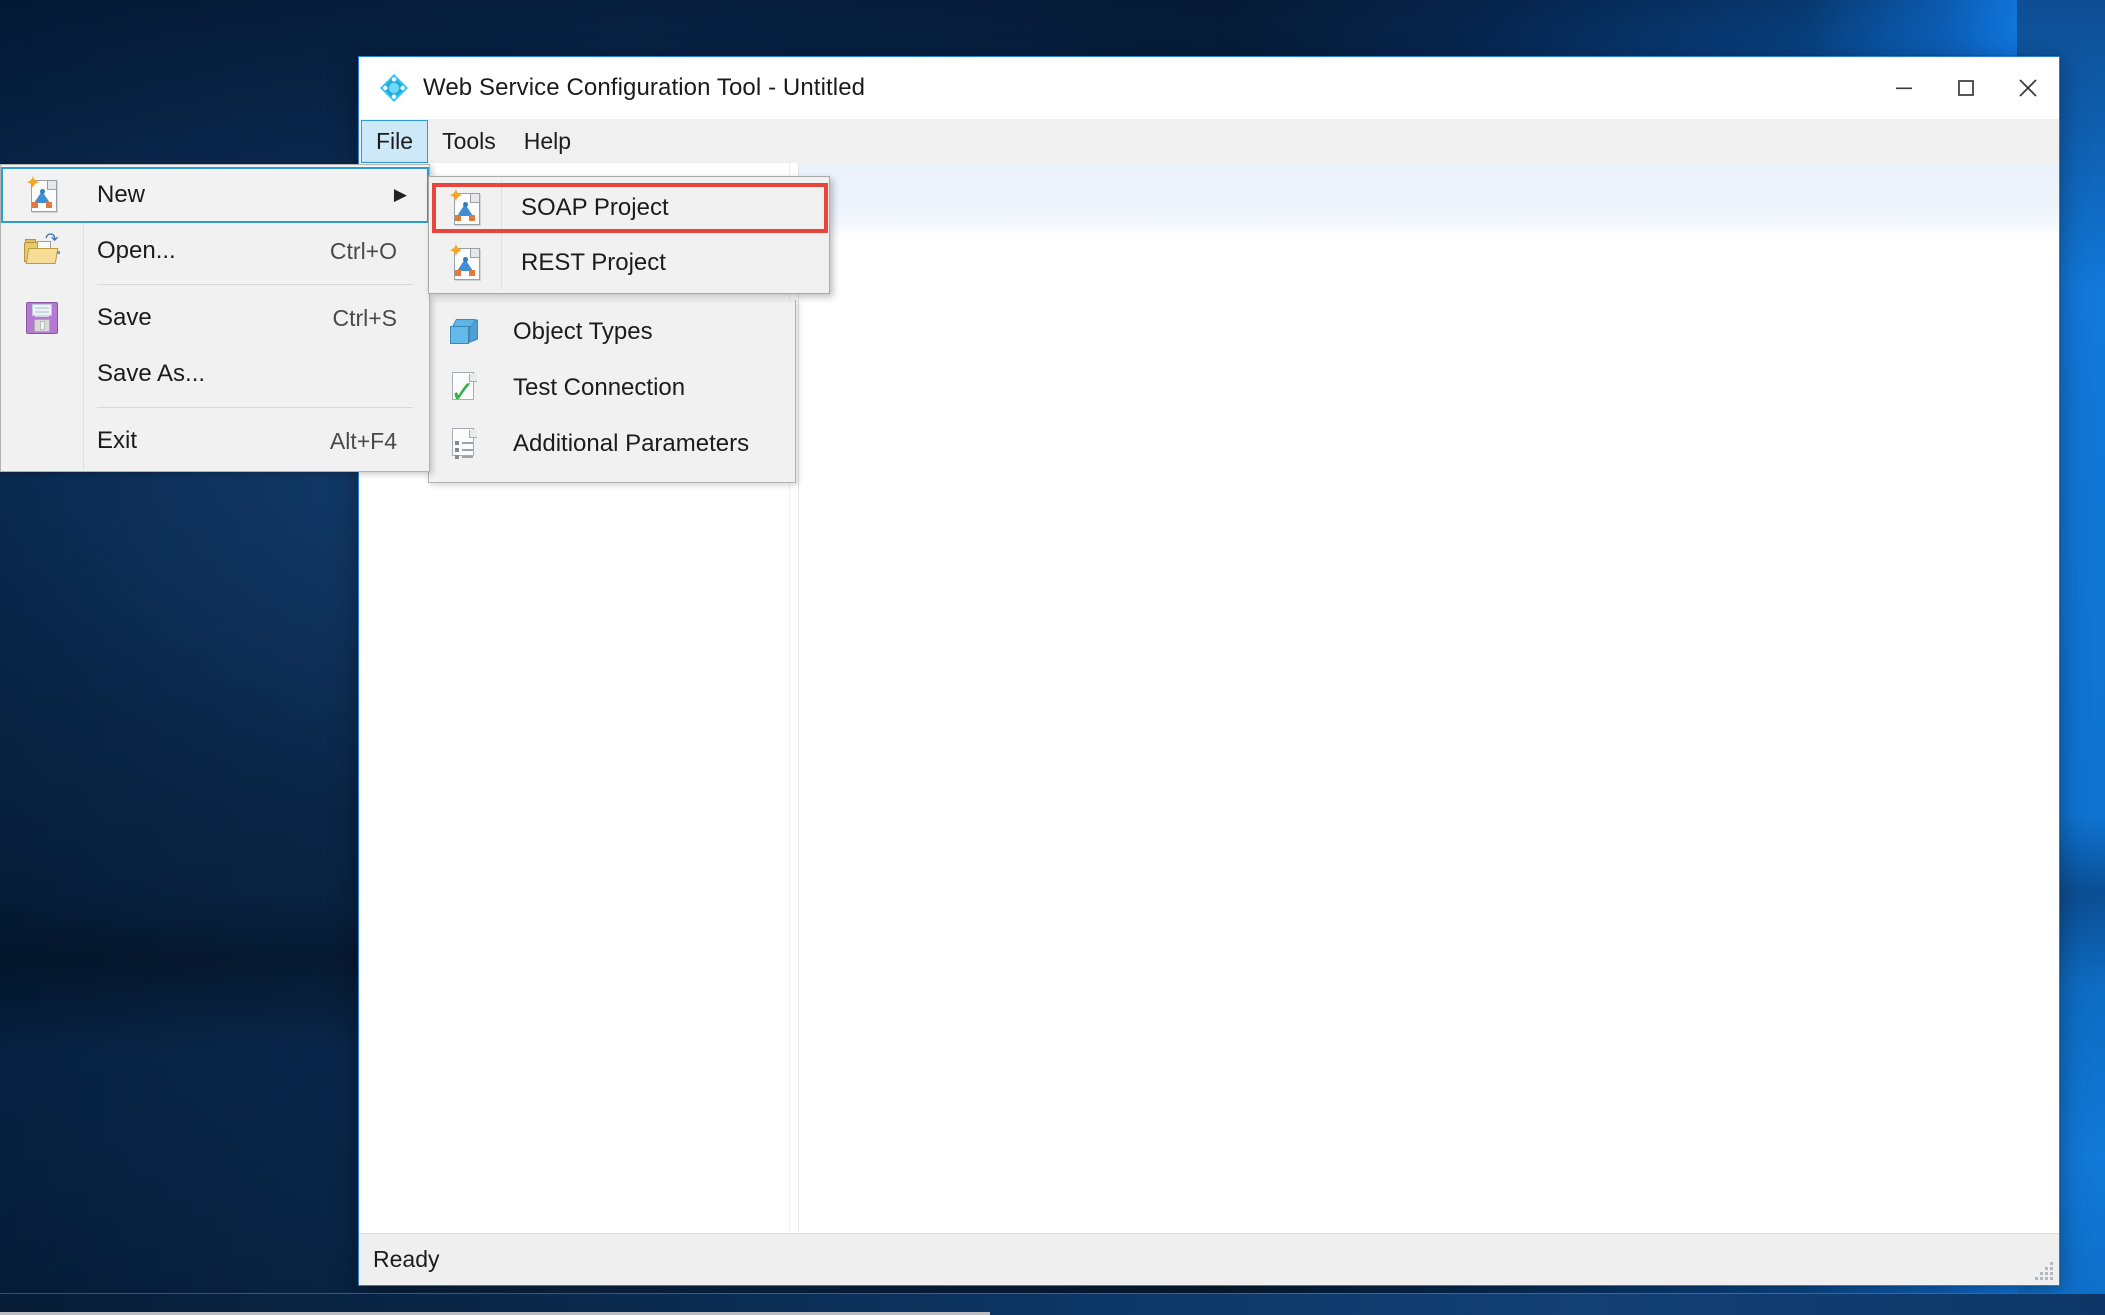  I want to click on new-submenu: ✦ SOAP Project ✦ REST Project, so click(629, 235).